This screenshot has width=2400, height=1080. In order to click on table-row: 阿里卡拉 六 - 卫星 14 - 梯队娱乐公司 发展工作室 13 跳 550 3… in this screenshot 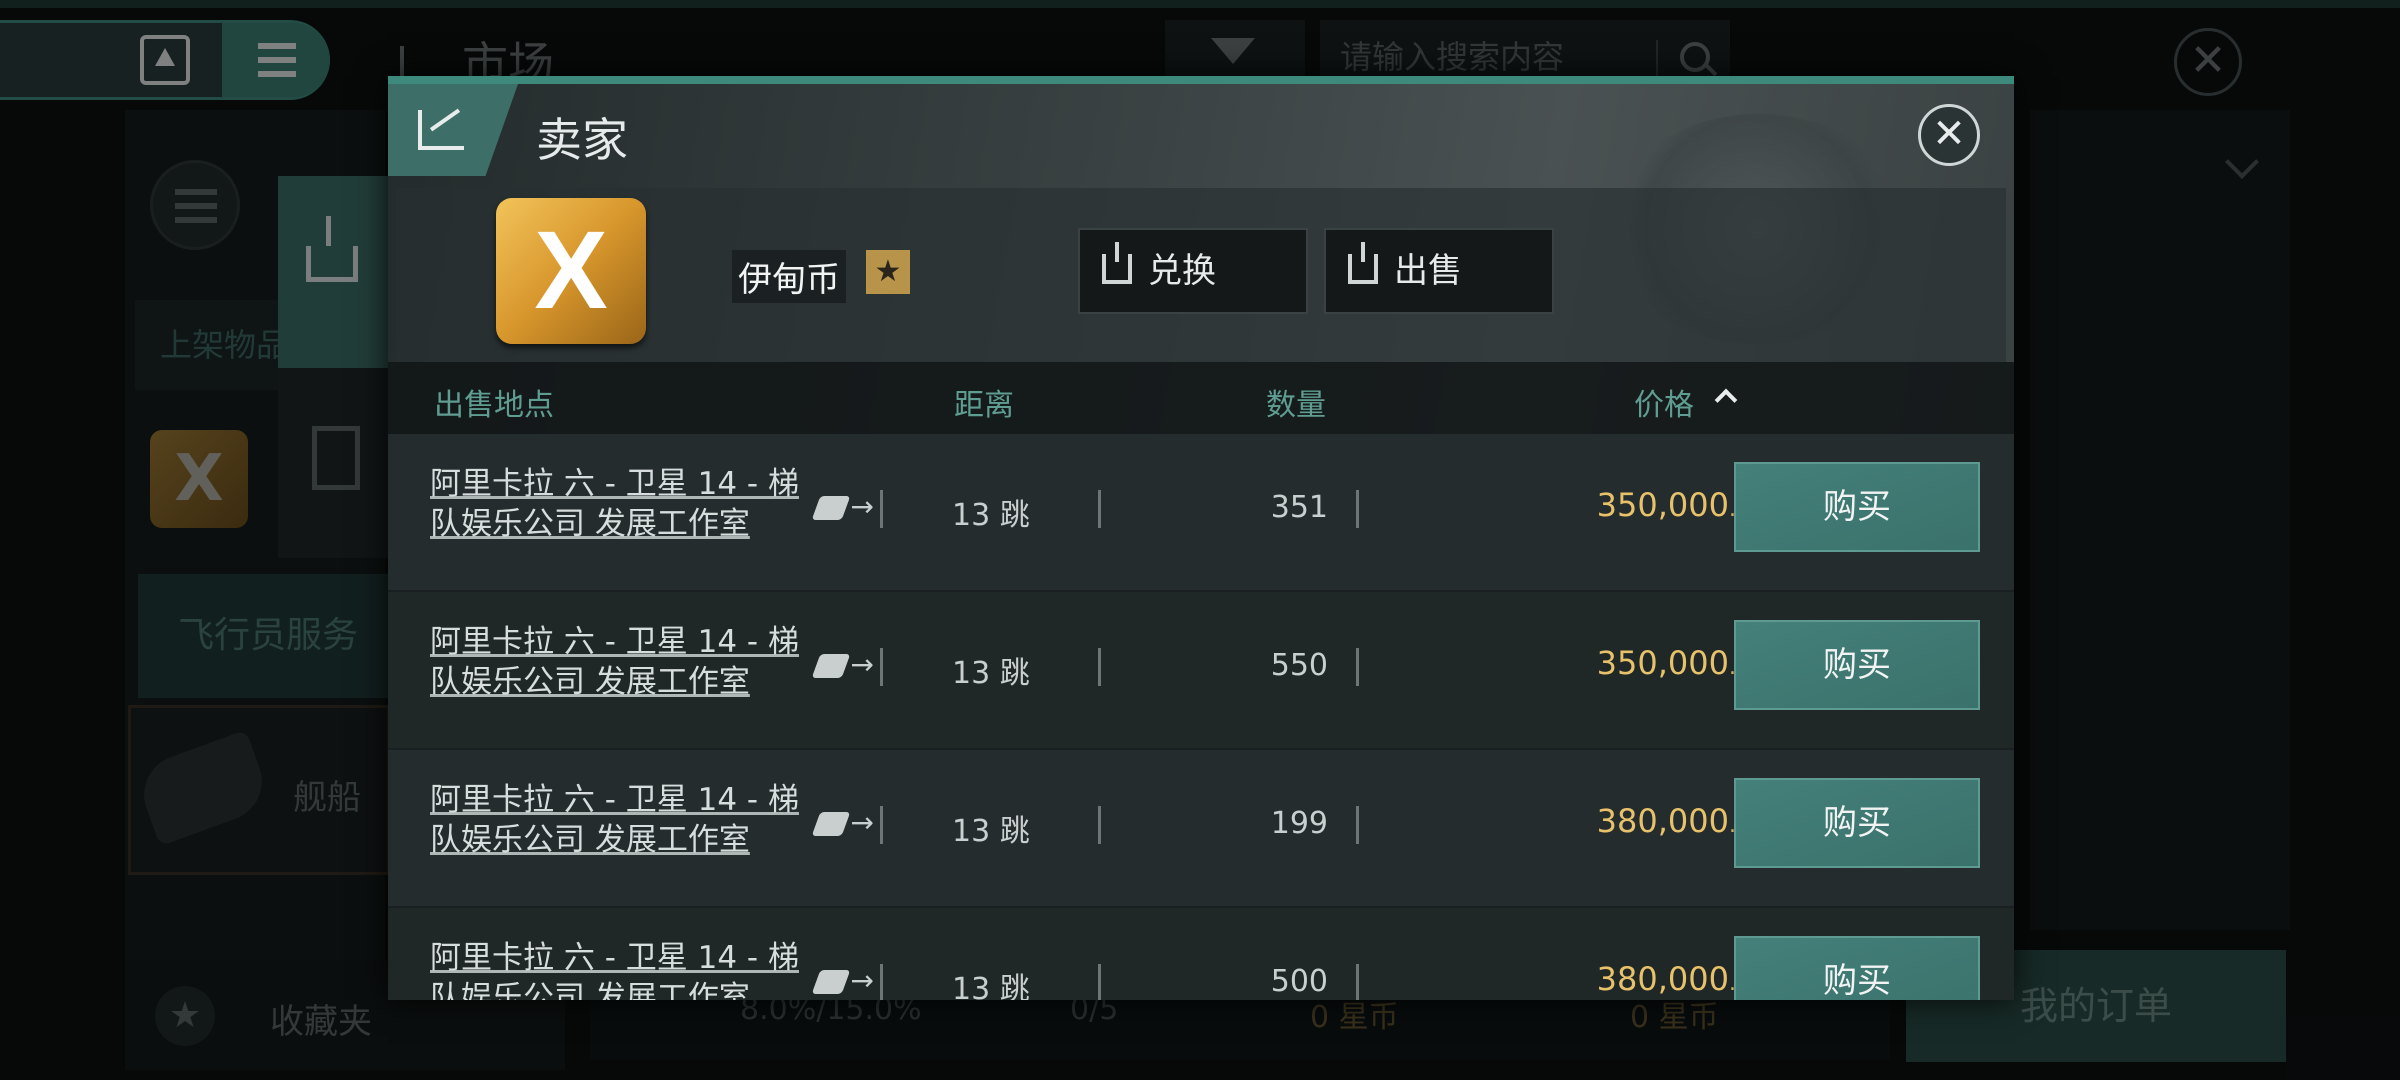, I will do `click(1201, 670)`.